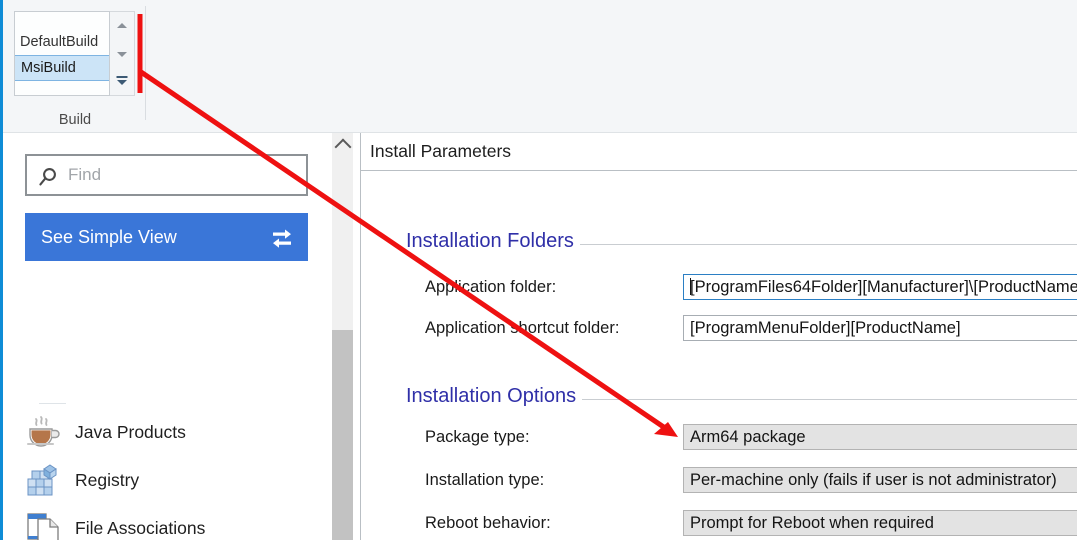 The image size is (1077, 540). I want to click on see-simple-view-button: See Simple View, so click(166, 237).